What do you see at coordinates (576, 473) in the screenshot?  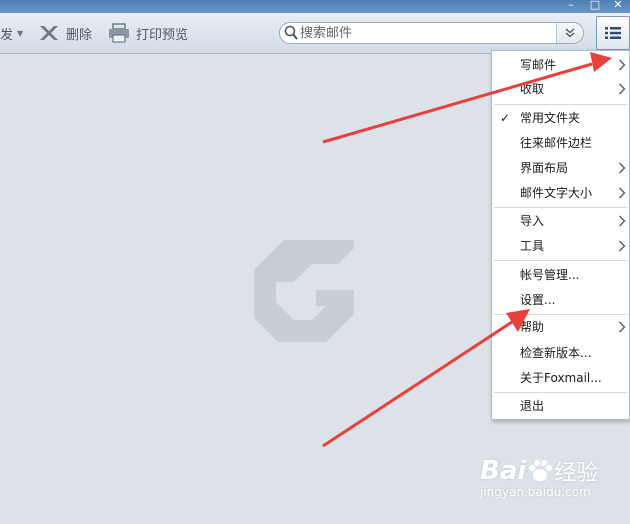 I see `watermark-brand-suffix: 经验` at bounding box center [576, 473].